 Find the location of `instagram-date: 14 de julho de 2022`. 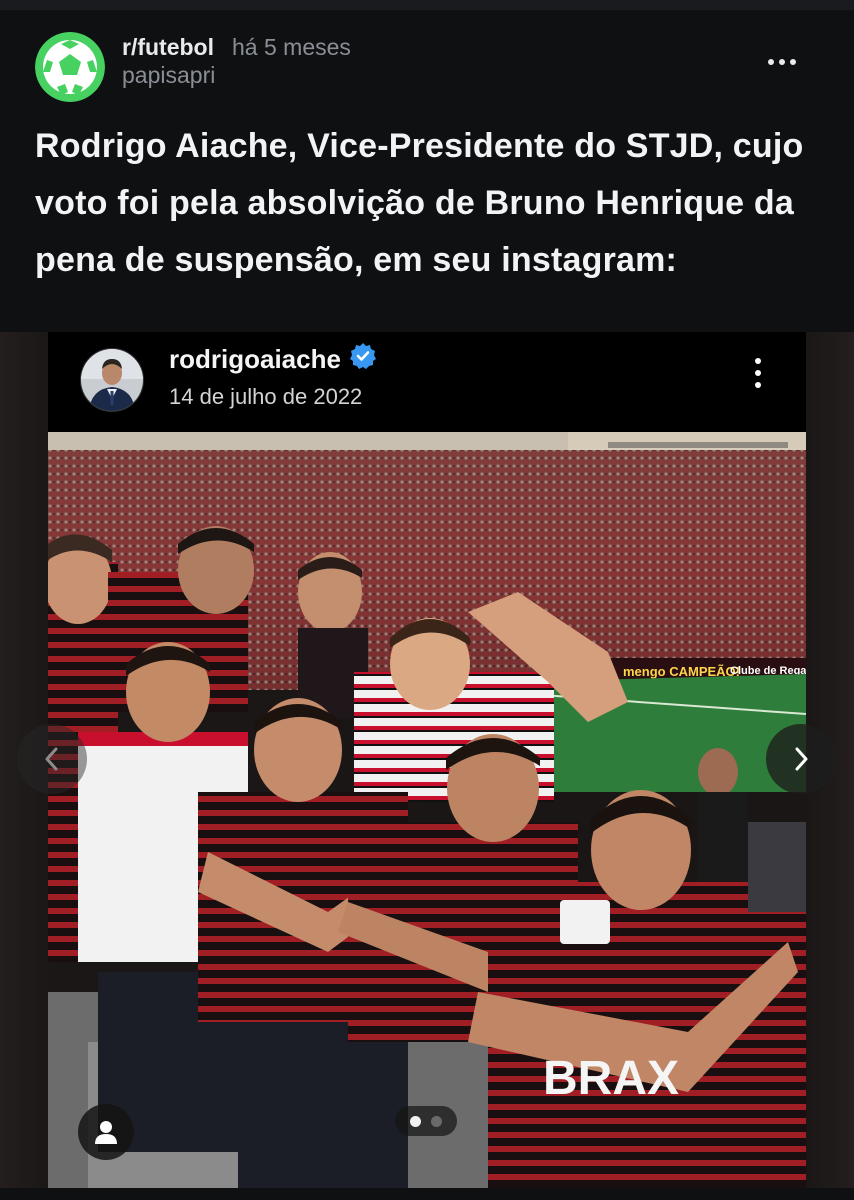

instagram-date: 14 de julho de 2022 is located at coordinates (266, 396).